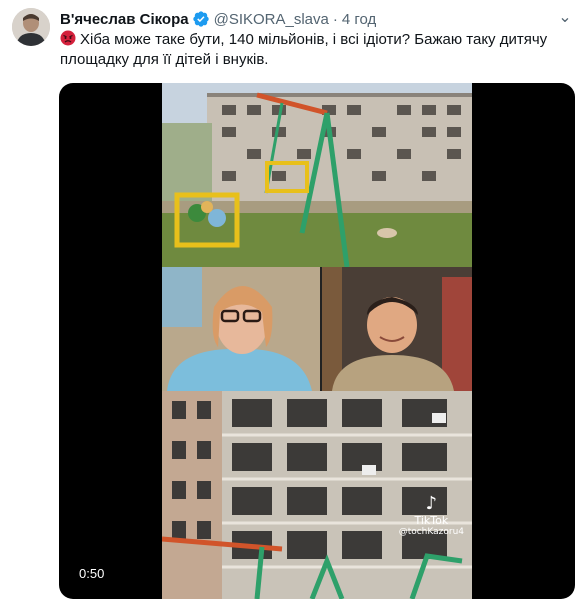 The image size is (587, 608). Describe the element at coordinates (124, 19) in the screenshot. I see `author-name: В'ячеслав Сікора` at that location.